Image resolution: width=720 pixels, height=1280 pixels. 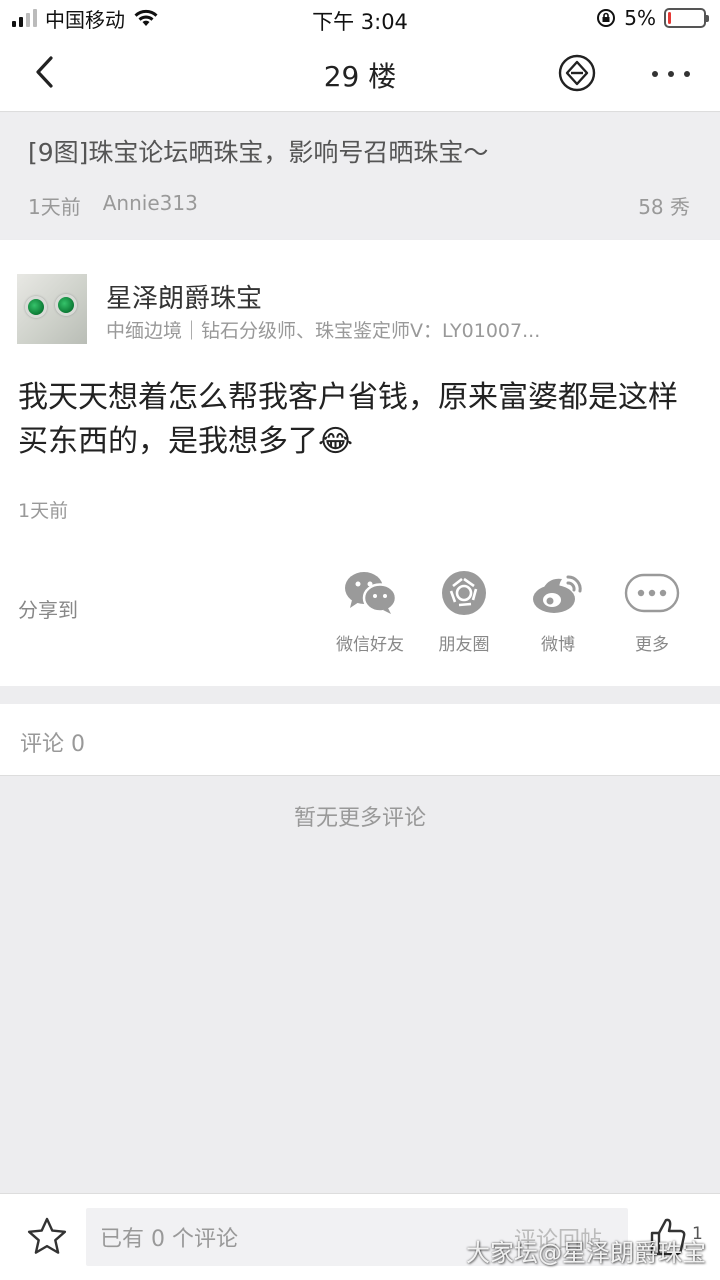 I want to click on like-count: 1, so click(x=697, y=1234).